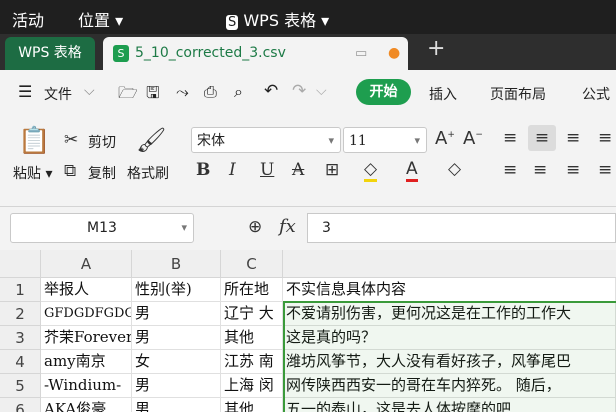 This screenshot has width=616, height=412. Describe the element at coordinates (20, 338) in the screenshot. I see `row-header: 3` at that location.